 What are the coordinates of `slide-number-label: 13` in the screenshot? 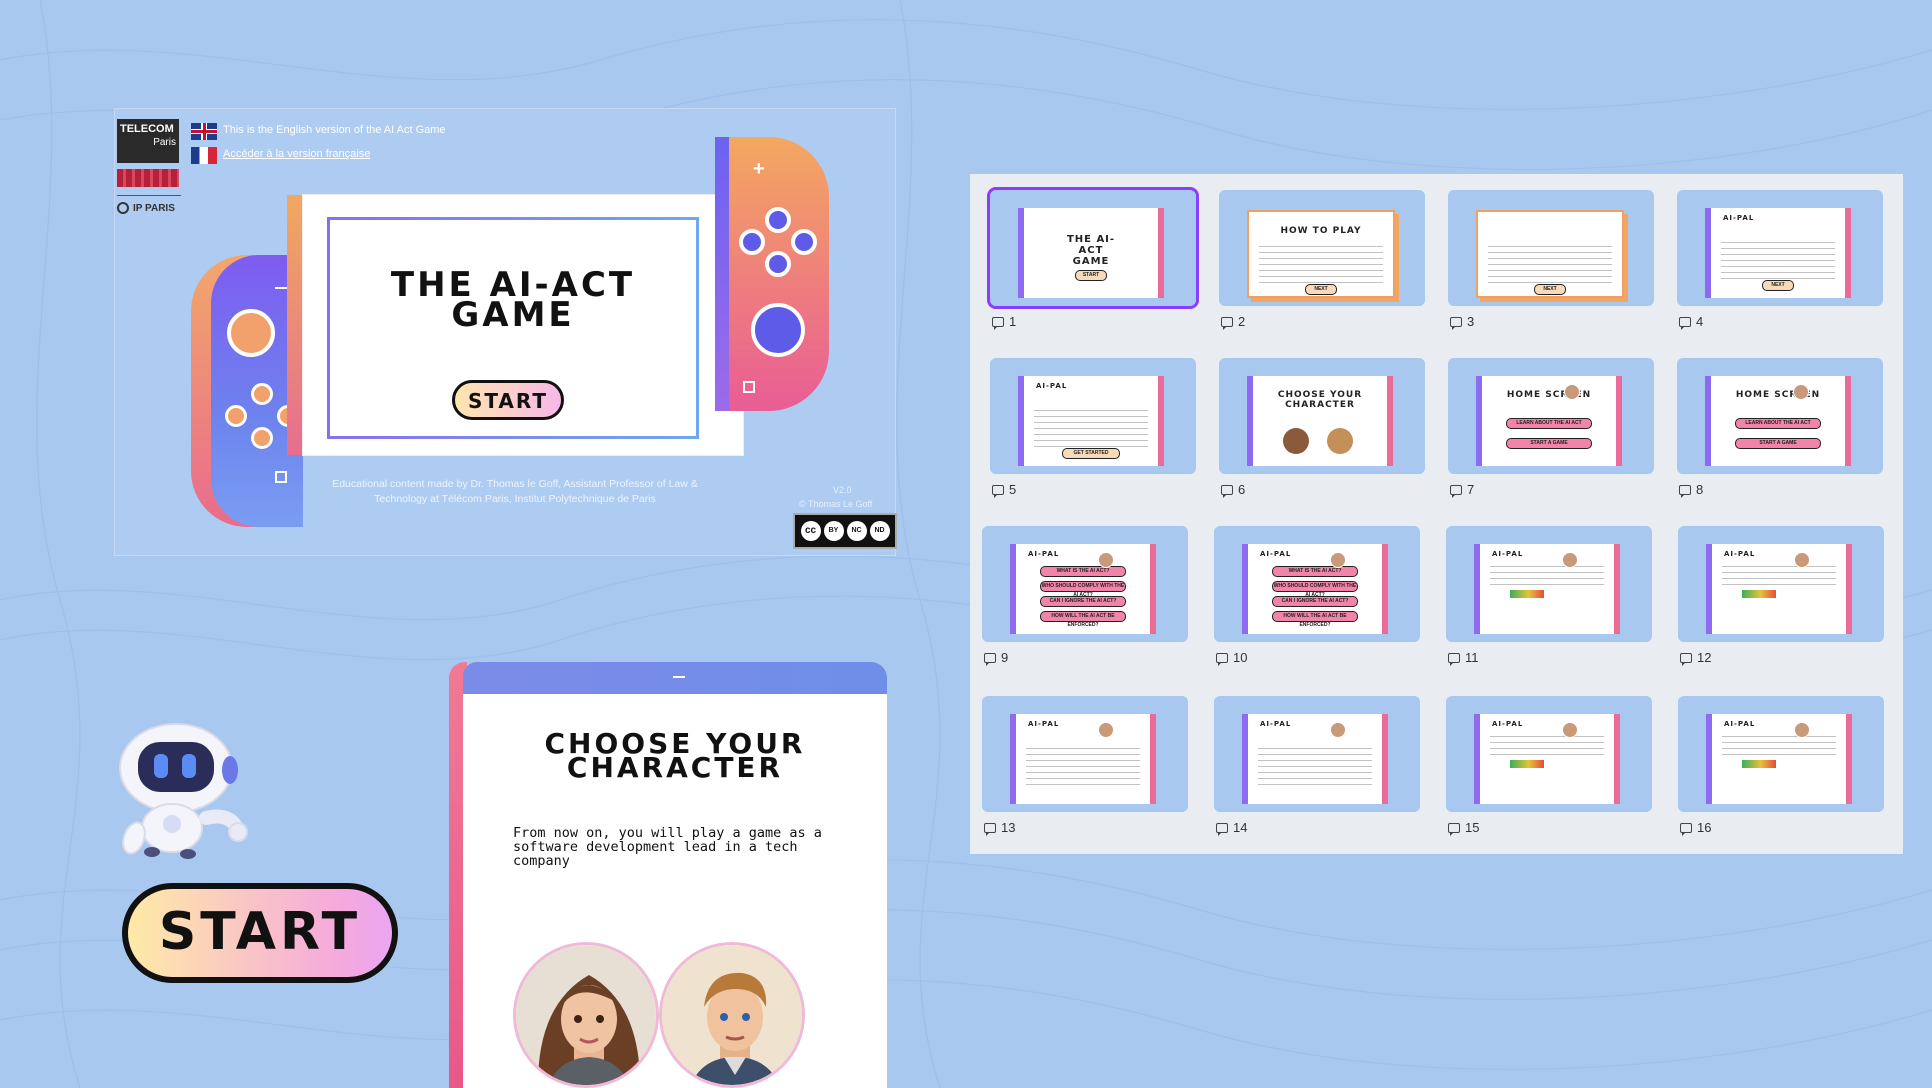 It's located at (999, 828).